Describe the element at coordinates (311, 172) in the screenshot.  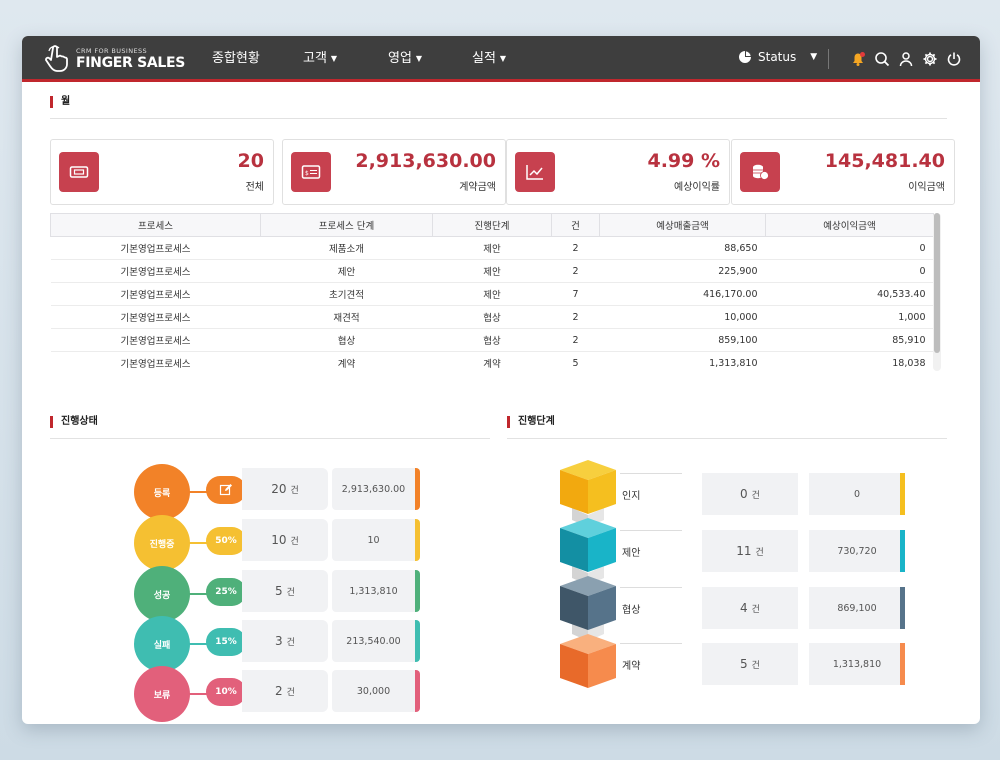
I see `card-icon: $` at that location.